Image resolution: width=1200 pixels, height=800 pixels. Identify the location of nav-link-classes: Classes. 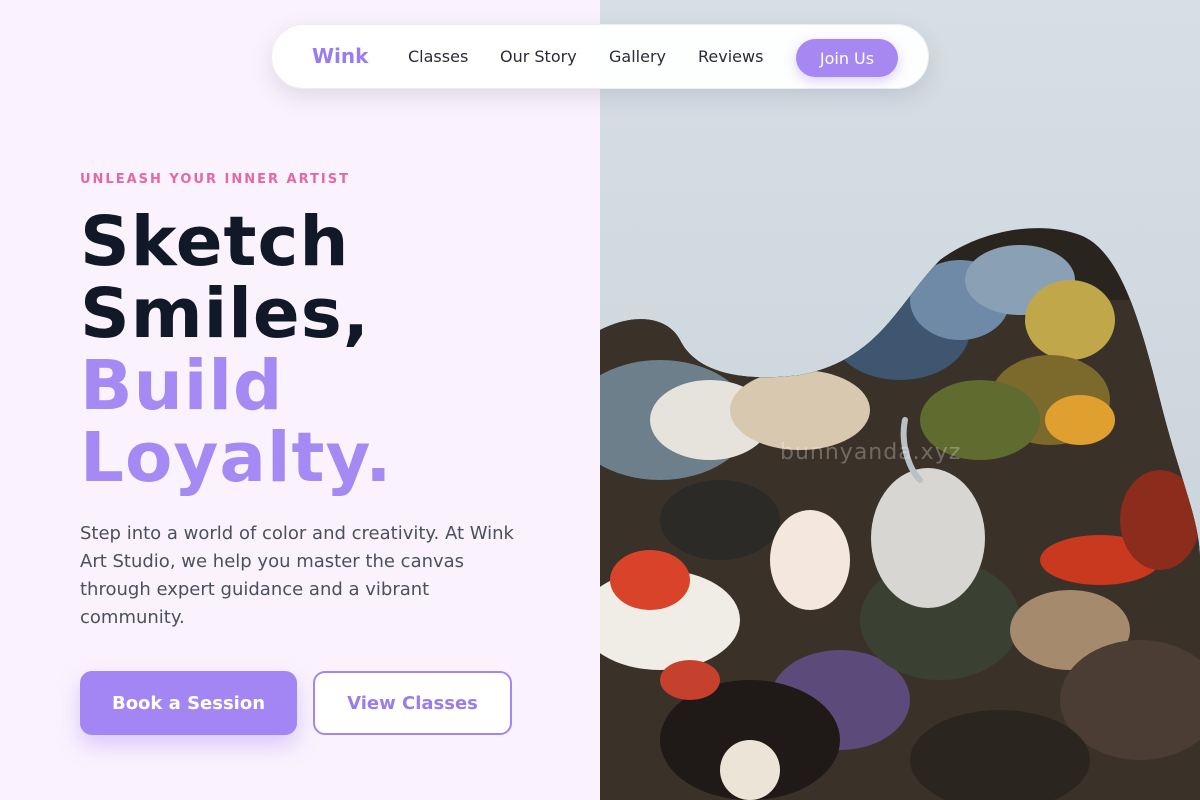
(438, 56).